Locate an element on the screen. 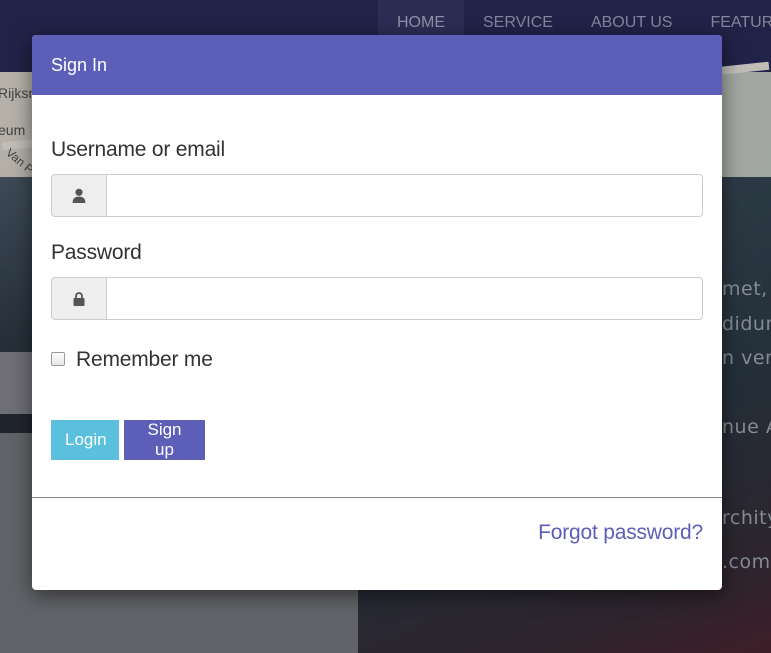  username-input-group is located at coordinates (377, 195).